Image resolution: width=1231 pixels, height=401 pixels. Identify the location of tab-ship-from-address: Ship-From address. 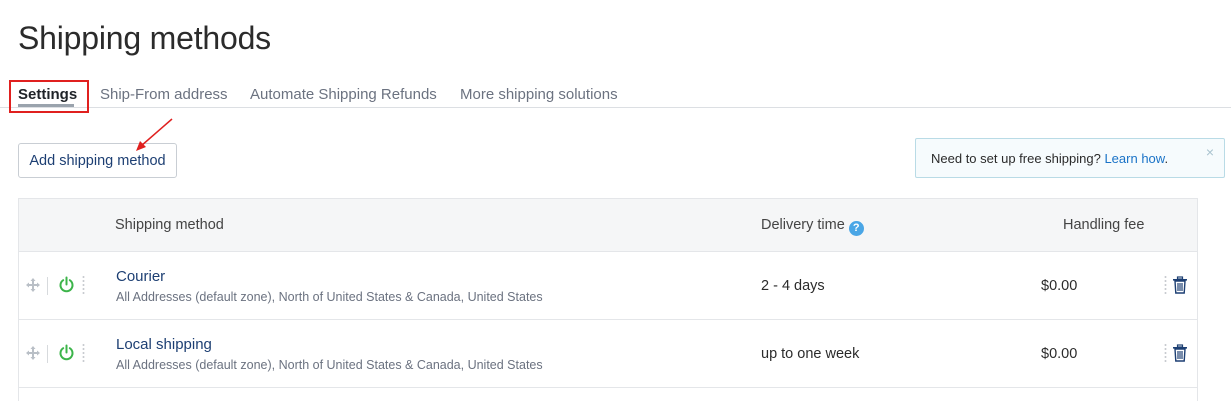
(164, 94).